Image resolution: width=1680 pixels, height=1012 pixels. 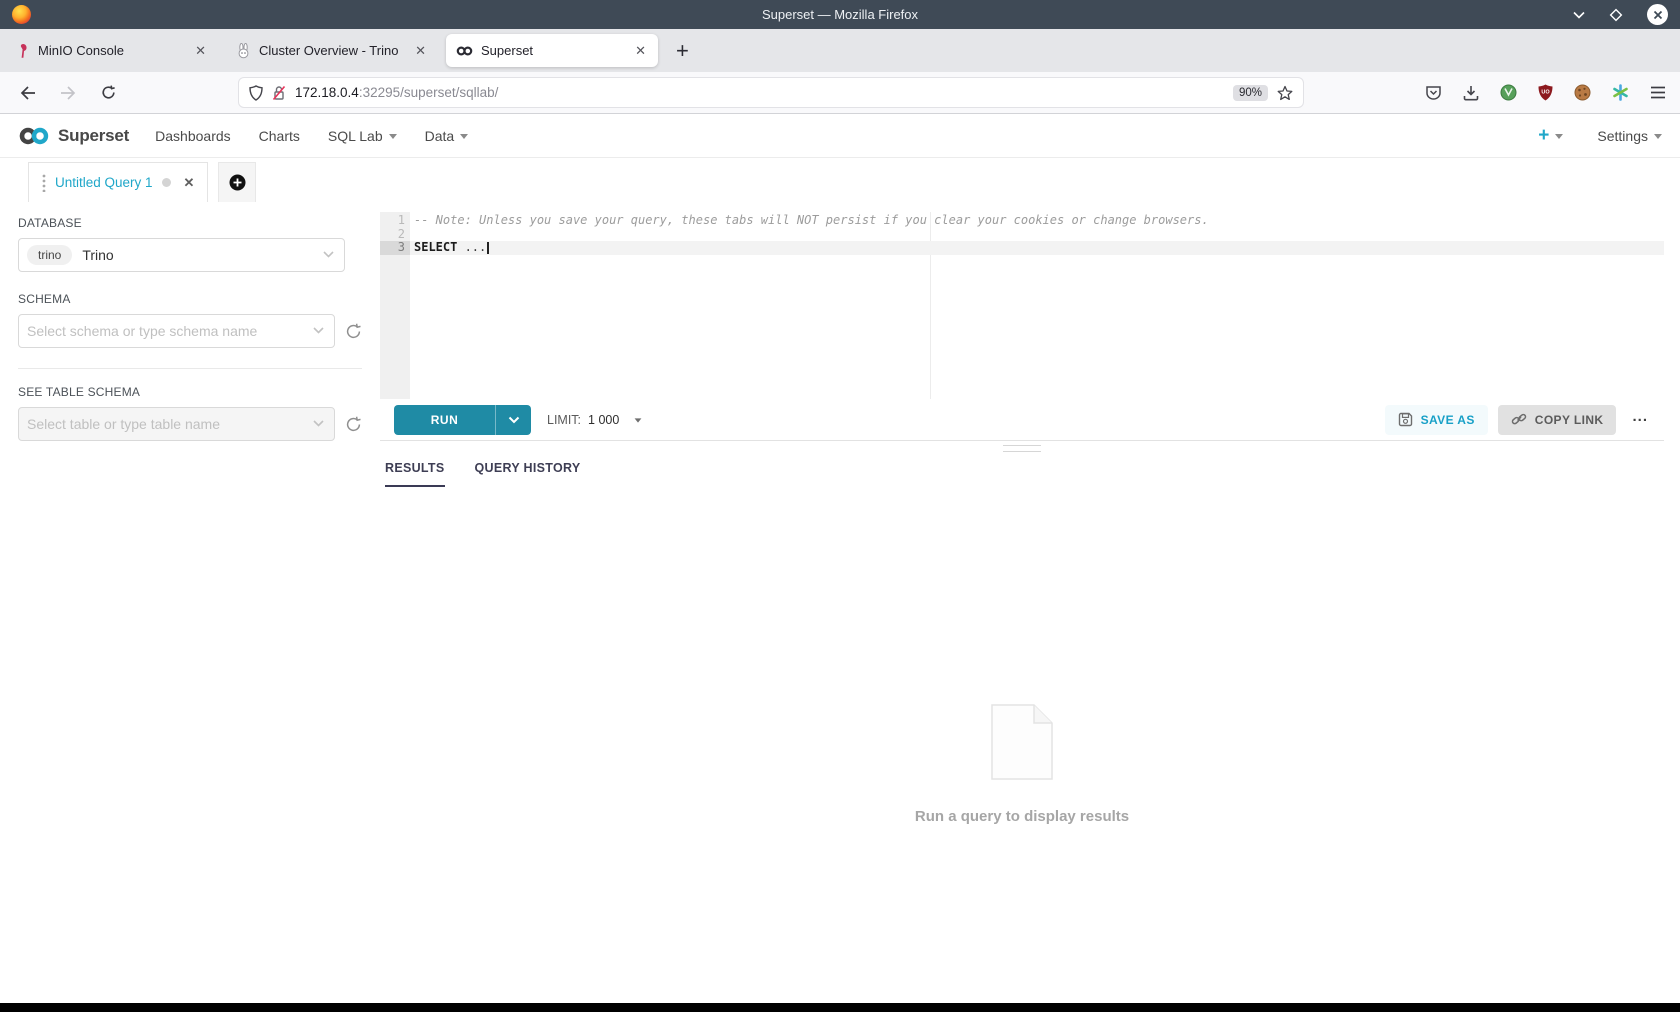 What do you see at coordinates (488, 247) in the screenshot?
I see `text-cursor` at bounding box center [488, 247].